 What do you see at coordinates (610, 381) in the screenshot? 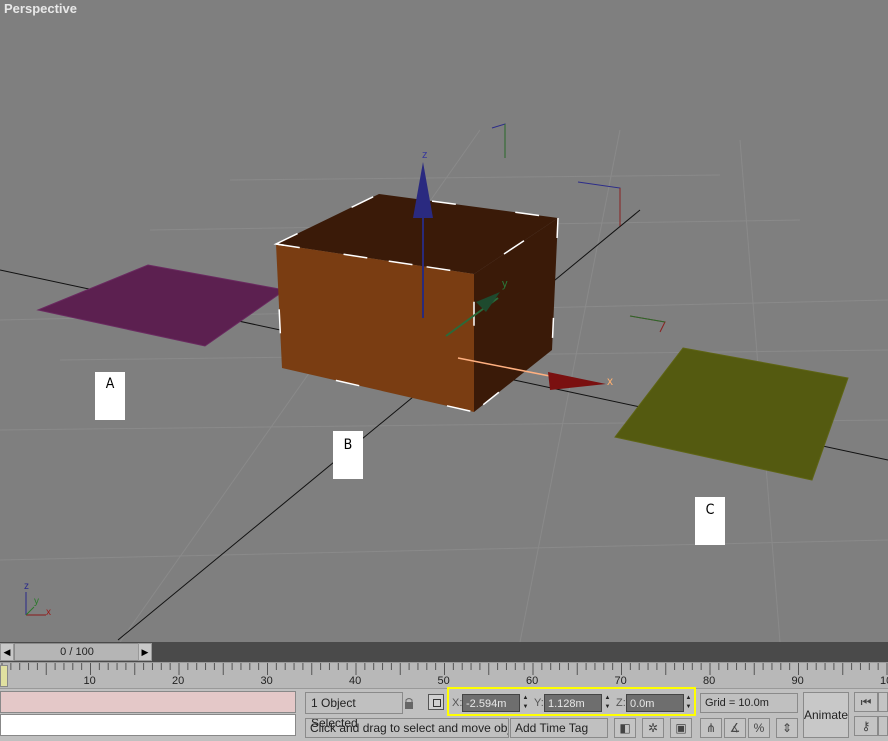
I see `gizmo-x-label: x` at bounding box center [610, 381].